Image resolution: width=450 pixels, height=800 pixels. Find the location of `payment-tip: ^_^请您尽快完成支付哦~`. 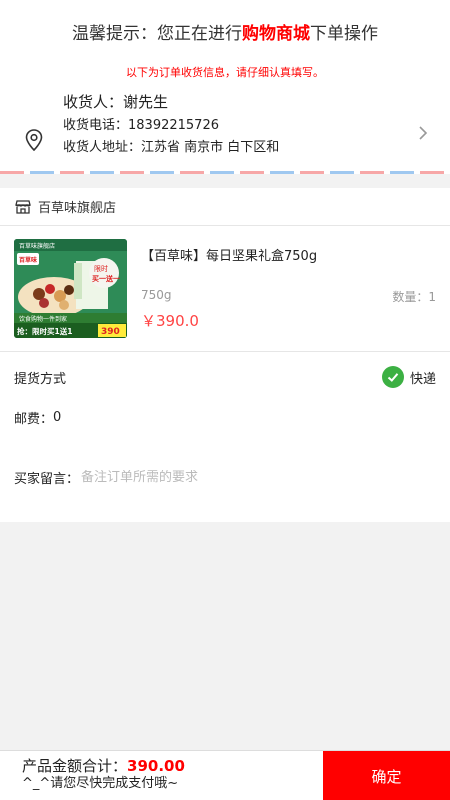

payment-tip: ^_^请您尽快完成支付哦~ is located at coordinates (100, 783).